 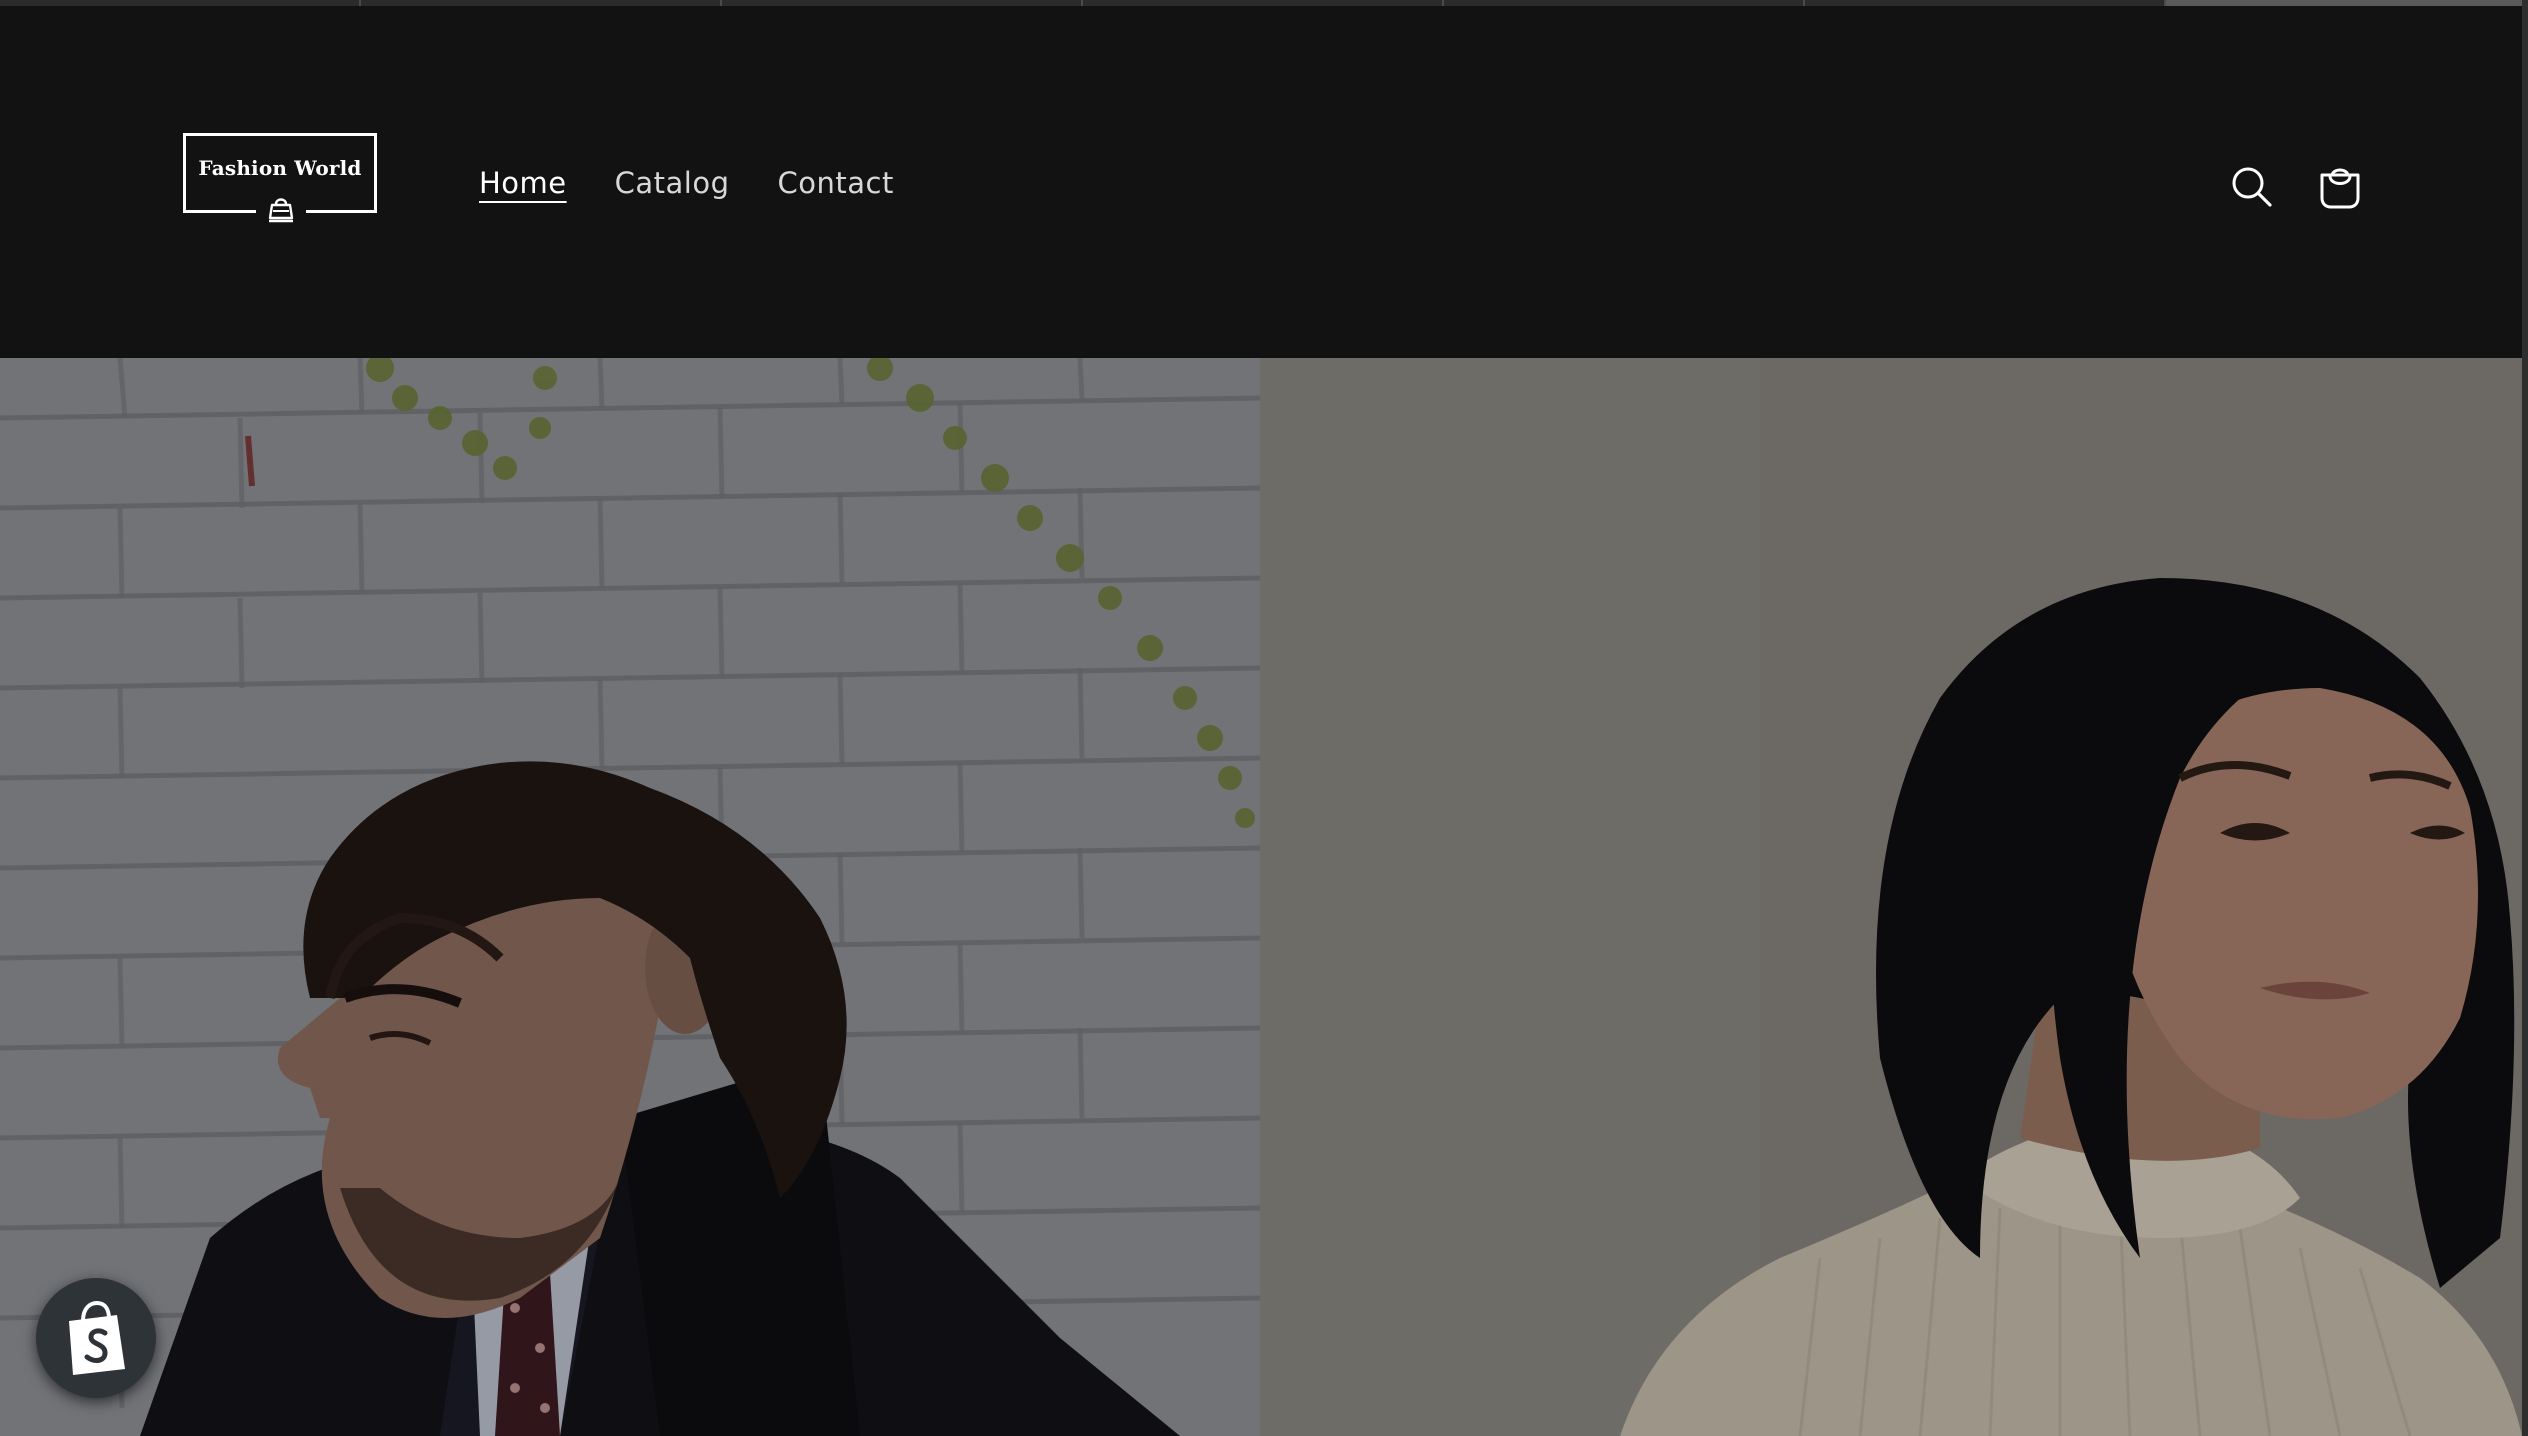 I want to click on store-logo-text: Fashion World, so click(x=280, y=168).